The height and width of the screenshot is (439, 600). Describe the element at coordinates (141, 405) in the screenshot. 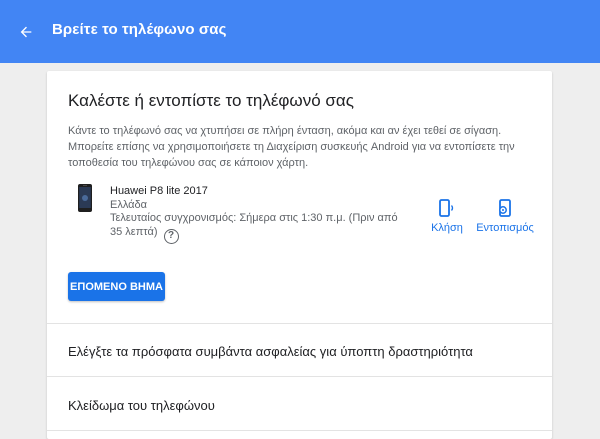

I see `lock-phone-label: Κλείδωμα του τηλεφώνου` at that location.